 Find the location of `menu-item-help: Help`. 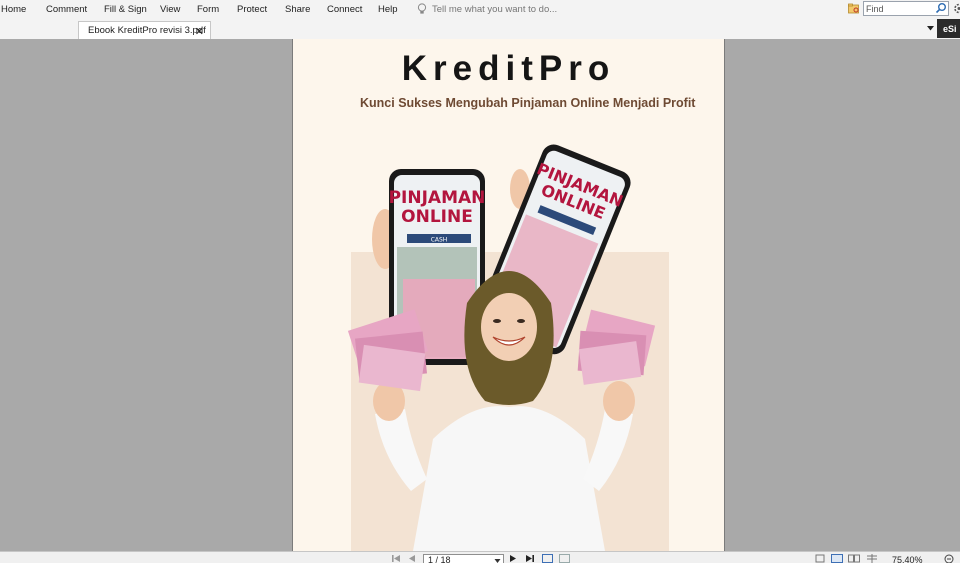

menu-item-help: Help is located at coordinates (388, 9).